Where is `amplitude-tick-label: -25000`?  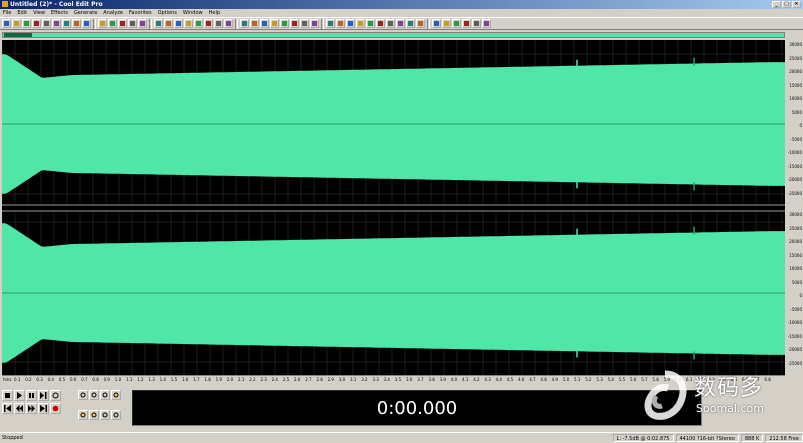
amplitude-tick-label: -25000 is located at coordinates (794, 363).